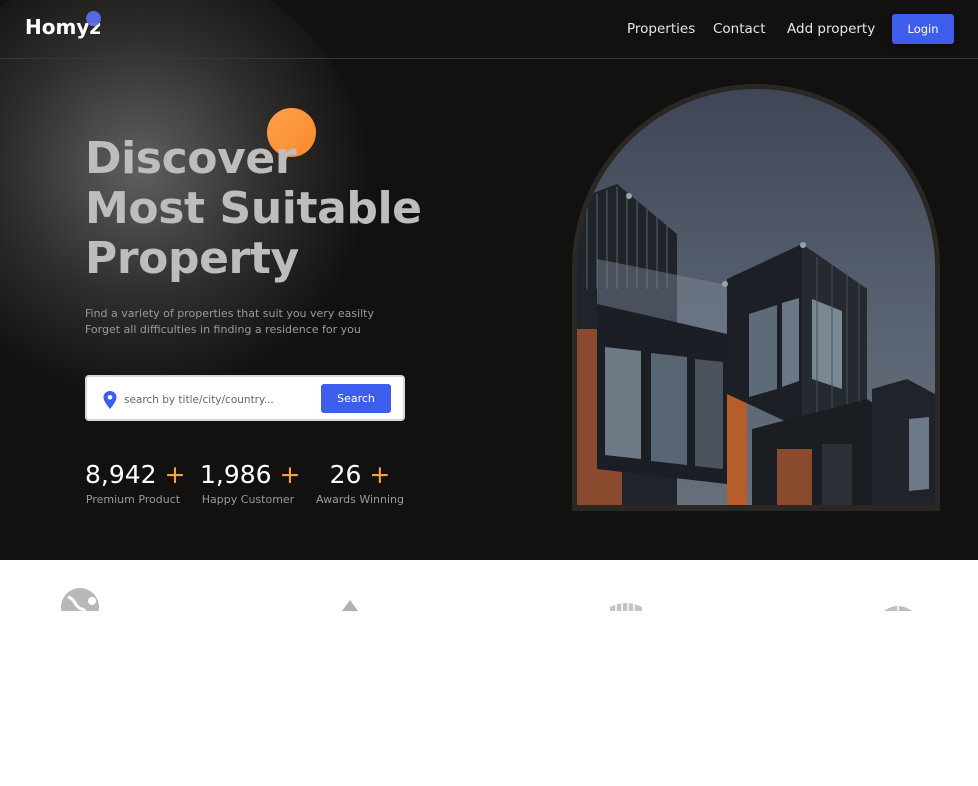 This screenshot has height=786, width=978. What do you see at coordinates (93, 18) in the screenshot?
I see `logo-dot-icon` at bounding box center [93, 18].